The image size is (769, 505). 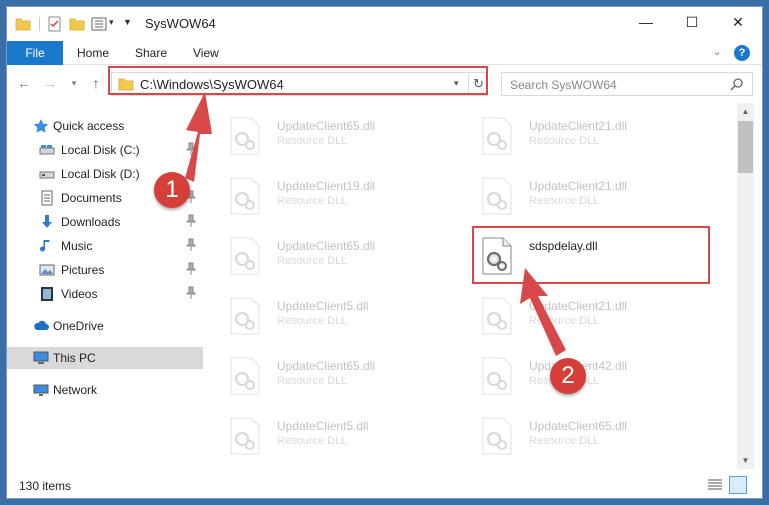 I want to click on star-icon, so click(x=41, y=126).